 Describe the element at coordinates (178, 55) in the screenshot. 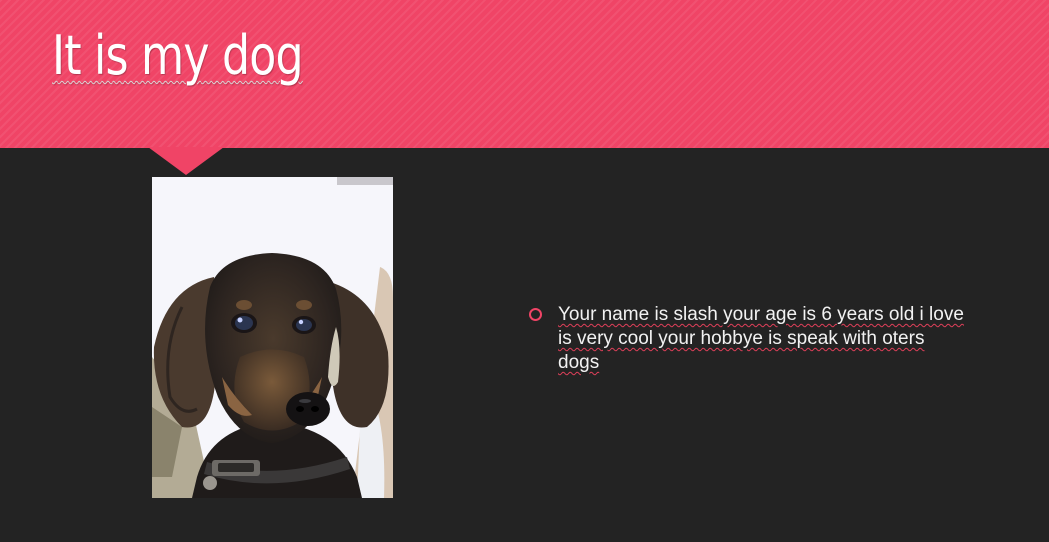

I see `slide-title: It is my dog` at that location.